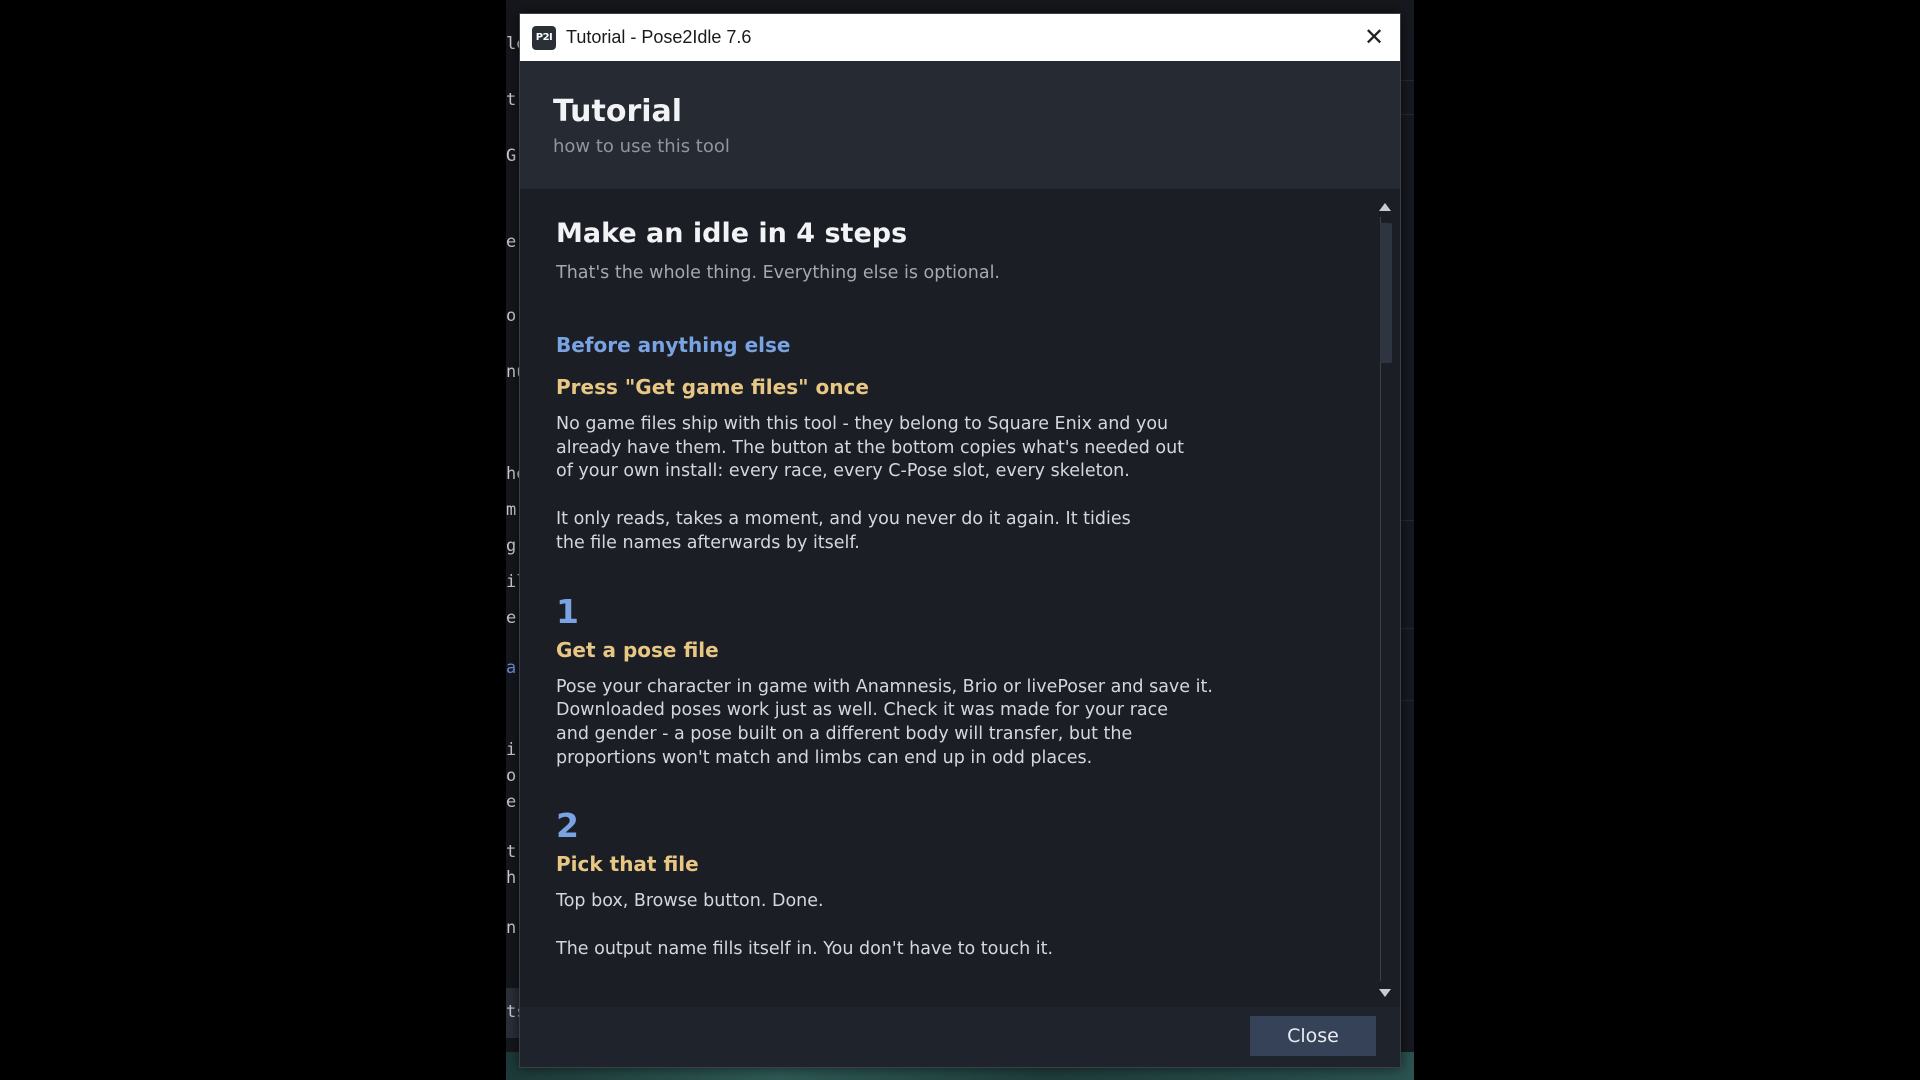 This screenshot has height=1080, width=1920. I want to click on scroll-thumb, so click(1386, 293).